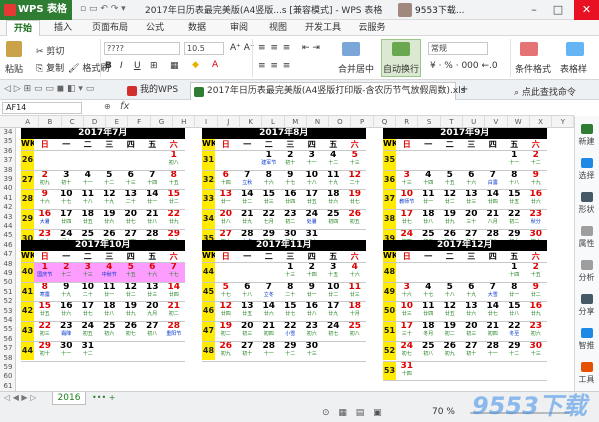 The image size is (599, 422). Describe the element at coordinates (429, 219) in the screenshot. I see `day-cell: 18 廿八` at that location.